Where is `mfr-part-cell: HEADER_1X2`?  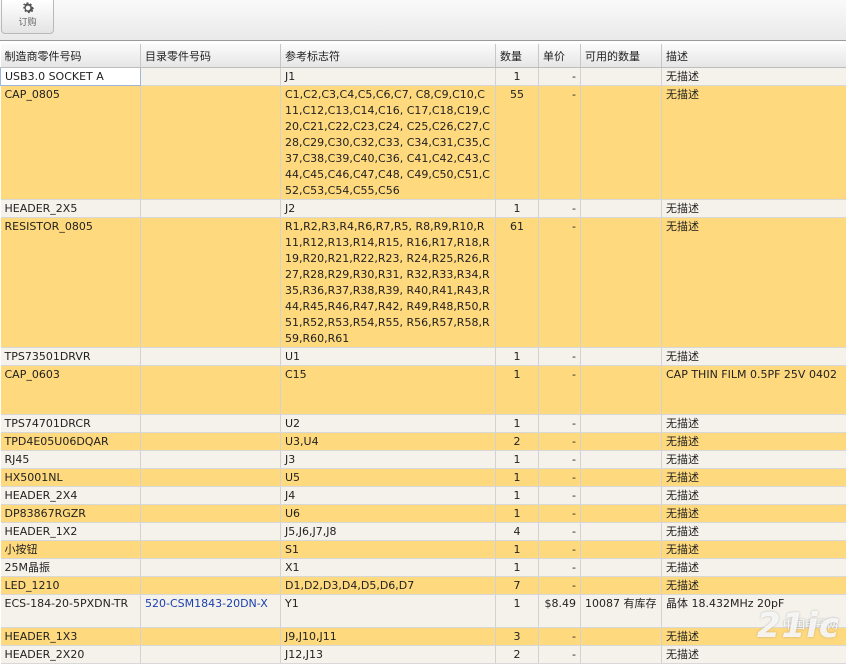 mfr-part-cell: HEADER_1X2 is located at coordinates (71, 532).